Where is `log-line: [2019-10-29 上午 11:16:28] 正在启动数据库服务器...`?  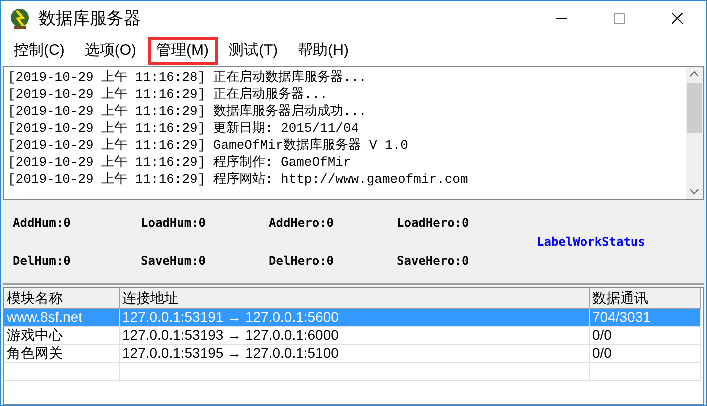
log-line: [2019-10-29 上午 11:16:28] 正在启动数据库服务器... is located at coordinates (187, 77).